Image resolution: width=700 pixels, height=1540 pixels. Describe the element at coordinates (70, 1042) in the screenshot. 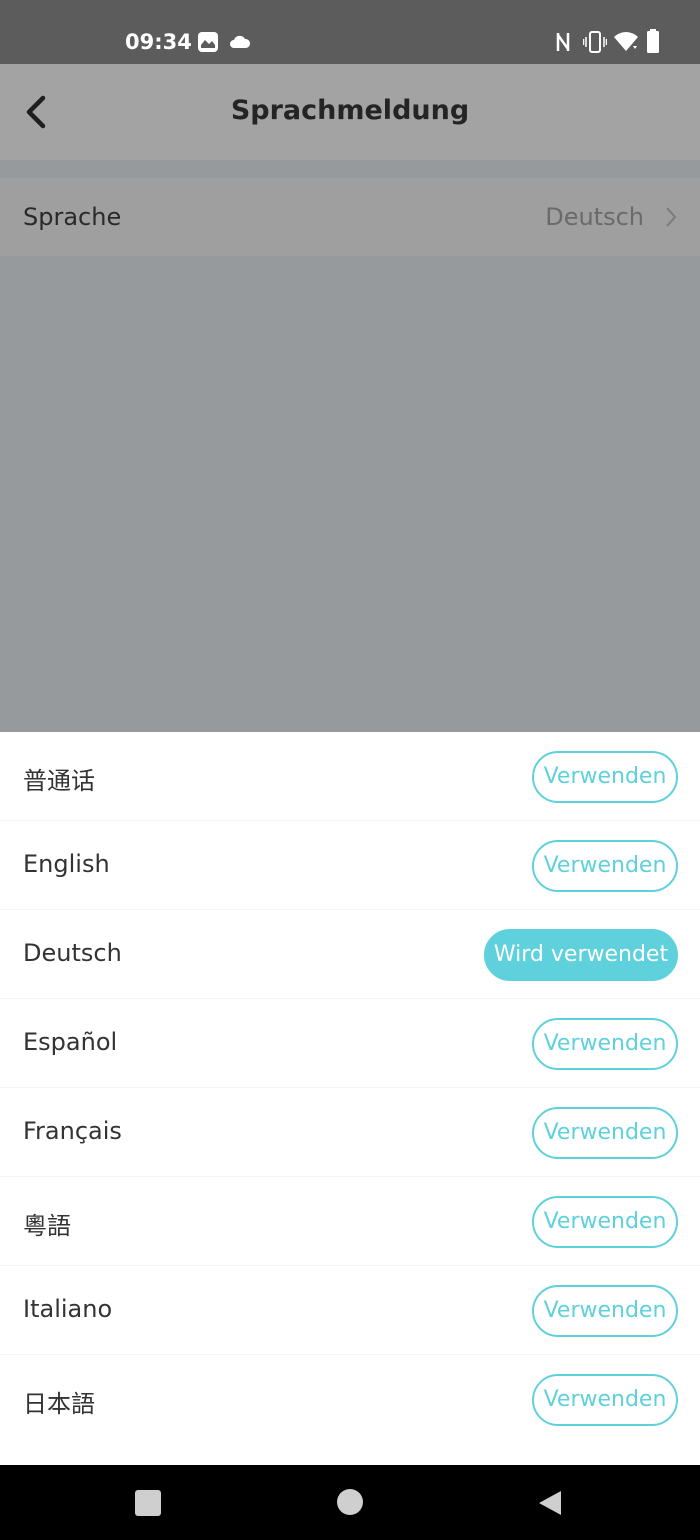

I see `language-name: Español` at that location.